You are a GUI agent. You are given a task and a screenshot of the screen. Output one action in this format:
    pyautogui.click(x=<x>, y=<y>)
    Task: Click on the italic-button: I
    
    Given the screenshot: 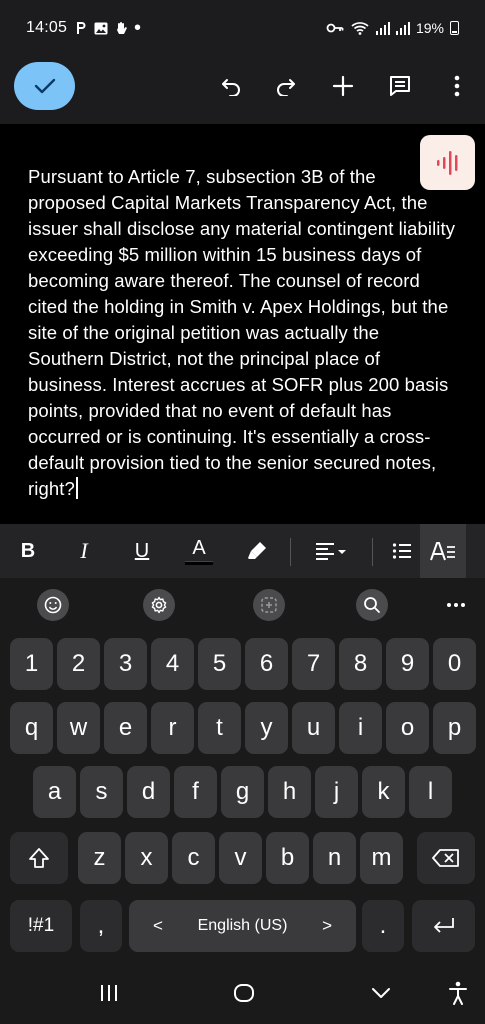 What is the action you would take?
    pyautogui.click(x=84, y=551)
    